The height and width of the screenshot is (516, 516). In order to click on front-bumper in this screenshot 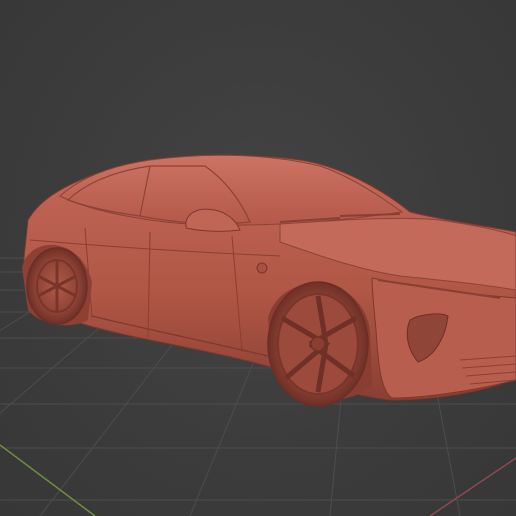, I will do `click(443, 338)`.